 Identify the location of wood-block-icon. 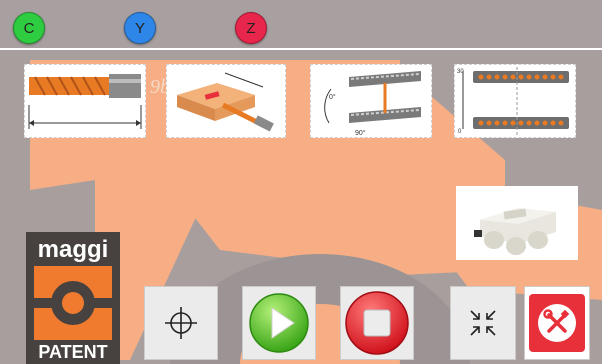
(225, 102).